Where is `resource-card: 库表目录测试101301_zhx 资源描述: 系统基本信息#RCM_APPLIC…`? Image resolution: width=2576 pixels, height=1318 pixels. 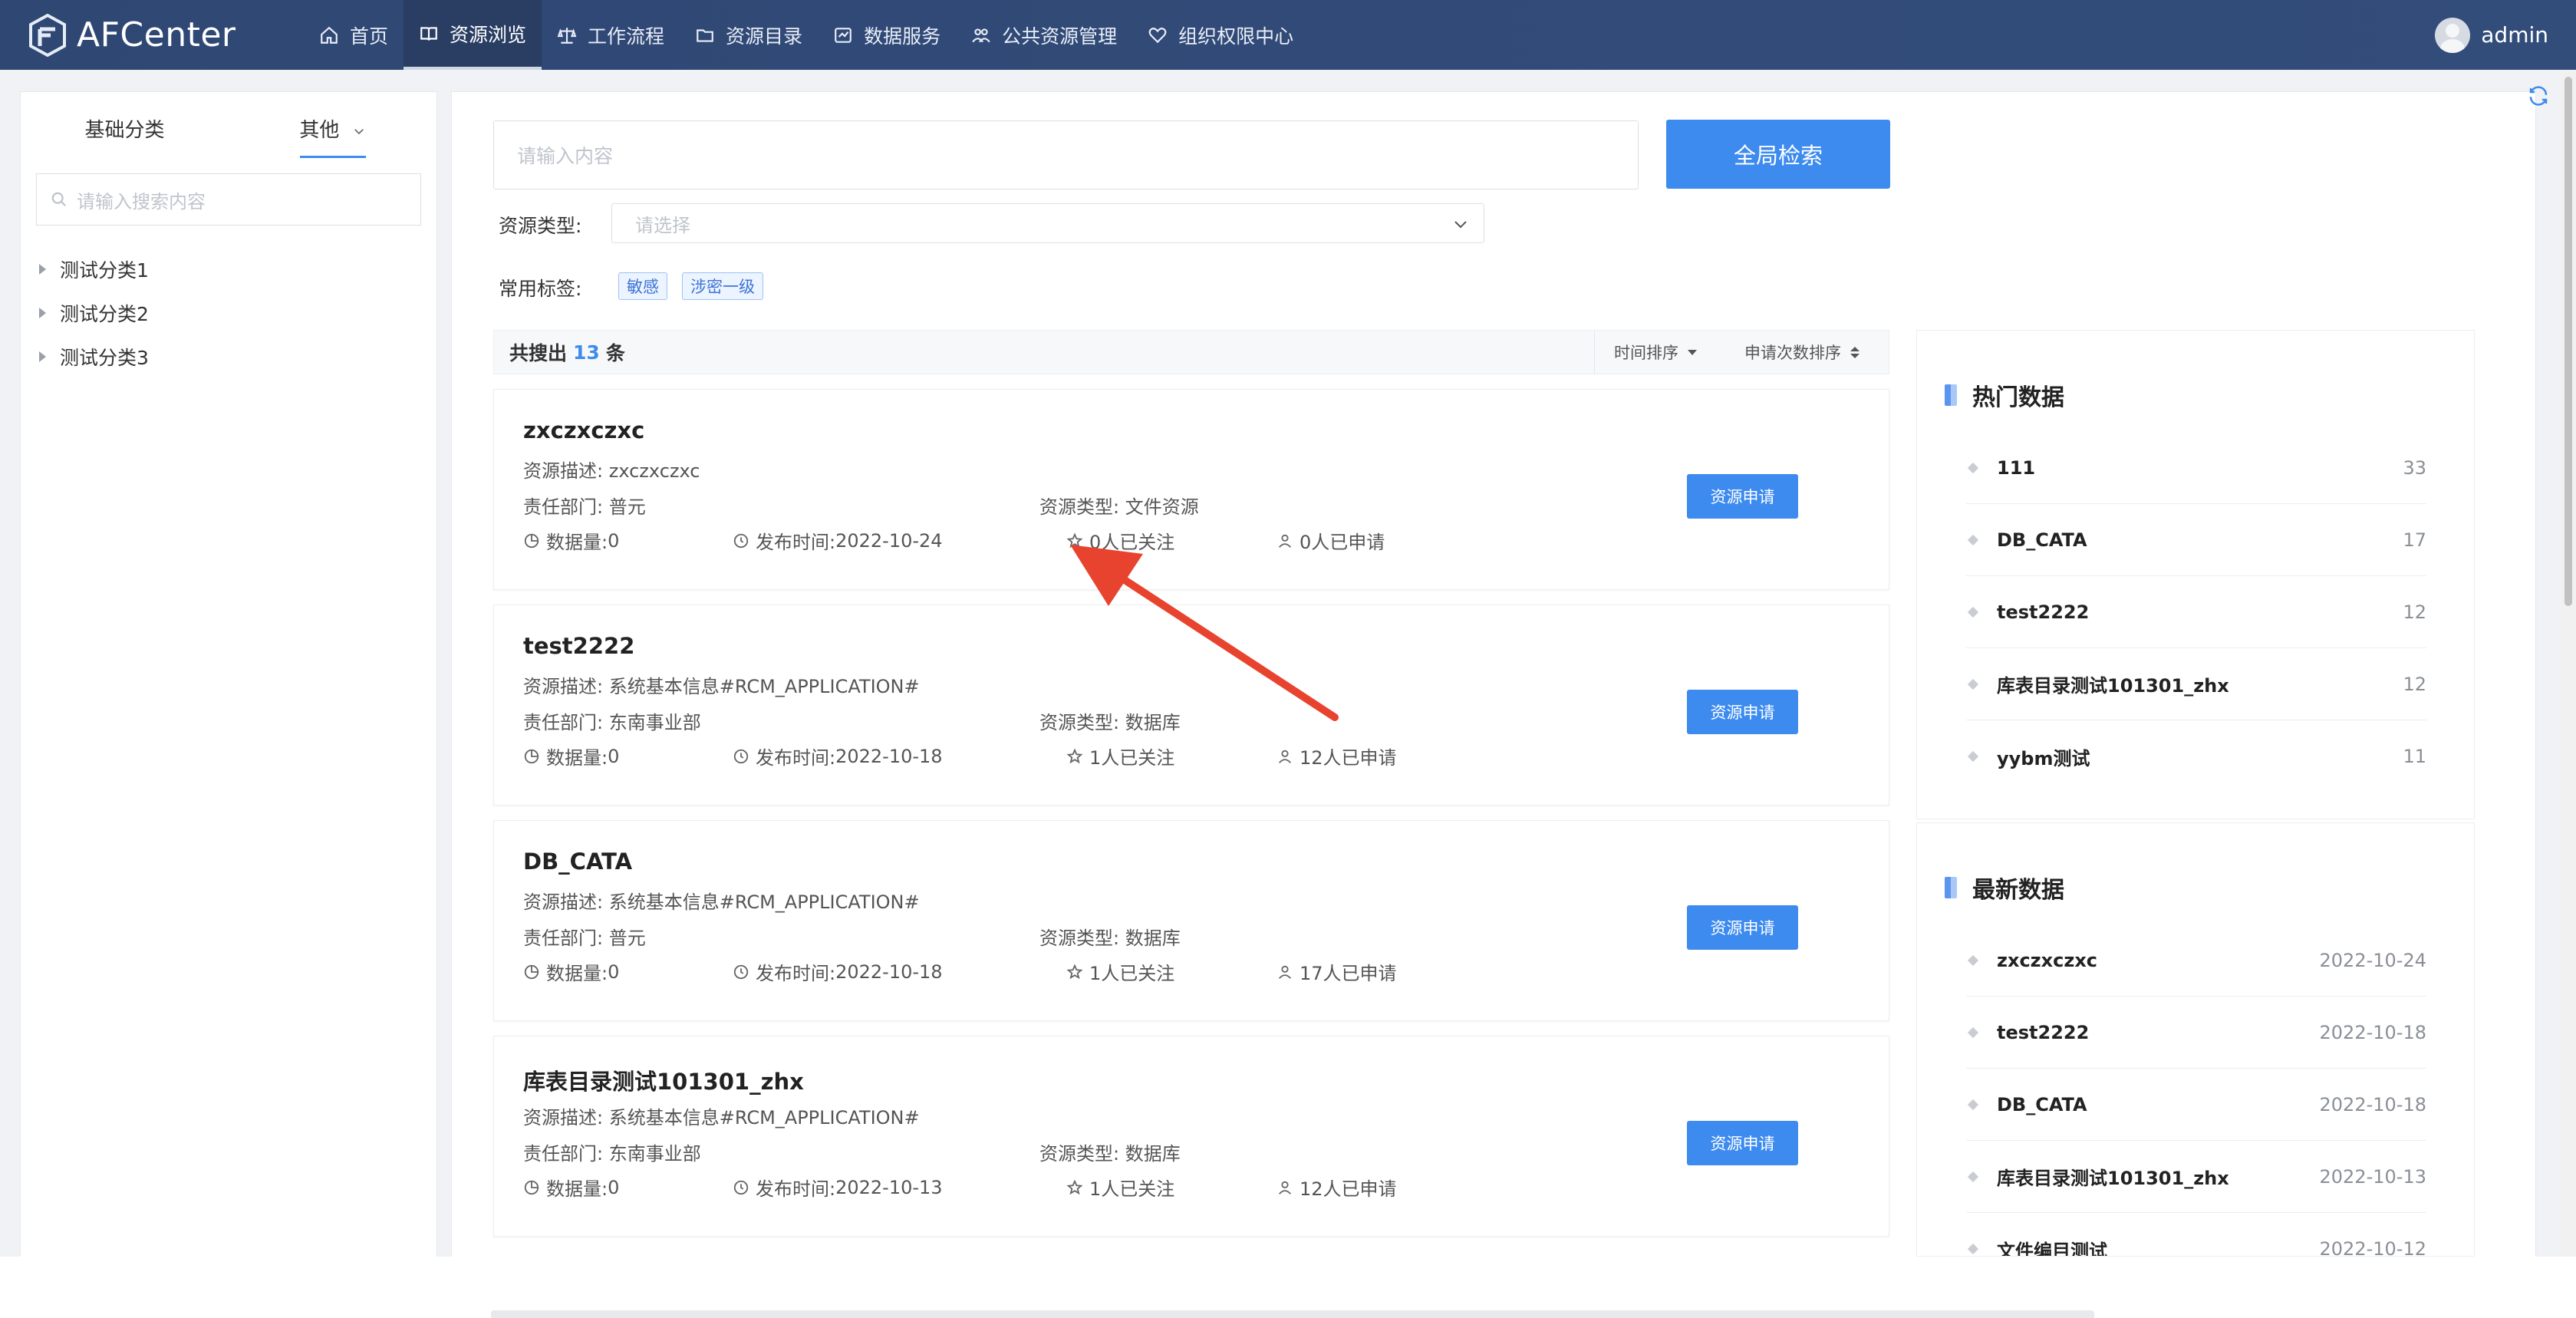
resource-card: 库表目录测试101301_zhx 资源描述: 系统基本信息#RCM_APPLIC… is located at coordinates (1191, 1136).